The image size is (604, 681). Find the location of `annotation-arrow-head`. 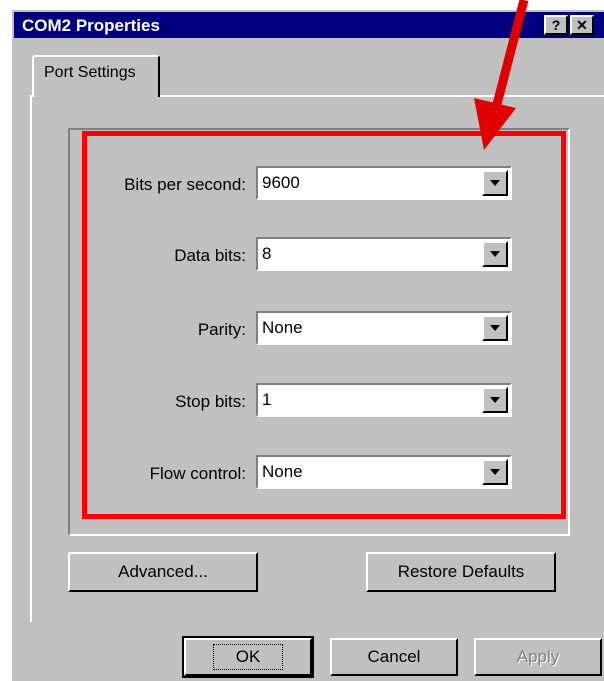

annotation-arrow-head is located at coordinates (495, 124).